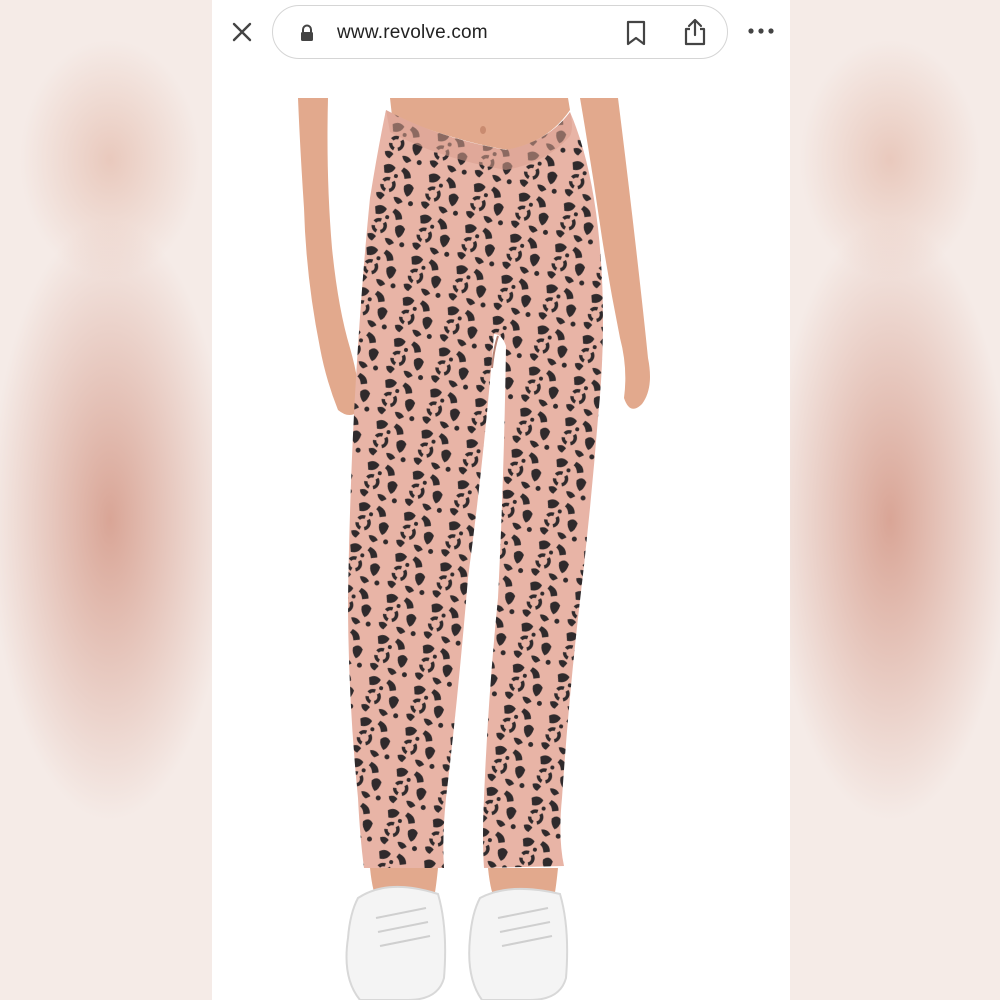  I want to click on lock-icon, so click(307, 32).